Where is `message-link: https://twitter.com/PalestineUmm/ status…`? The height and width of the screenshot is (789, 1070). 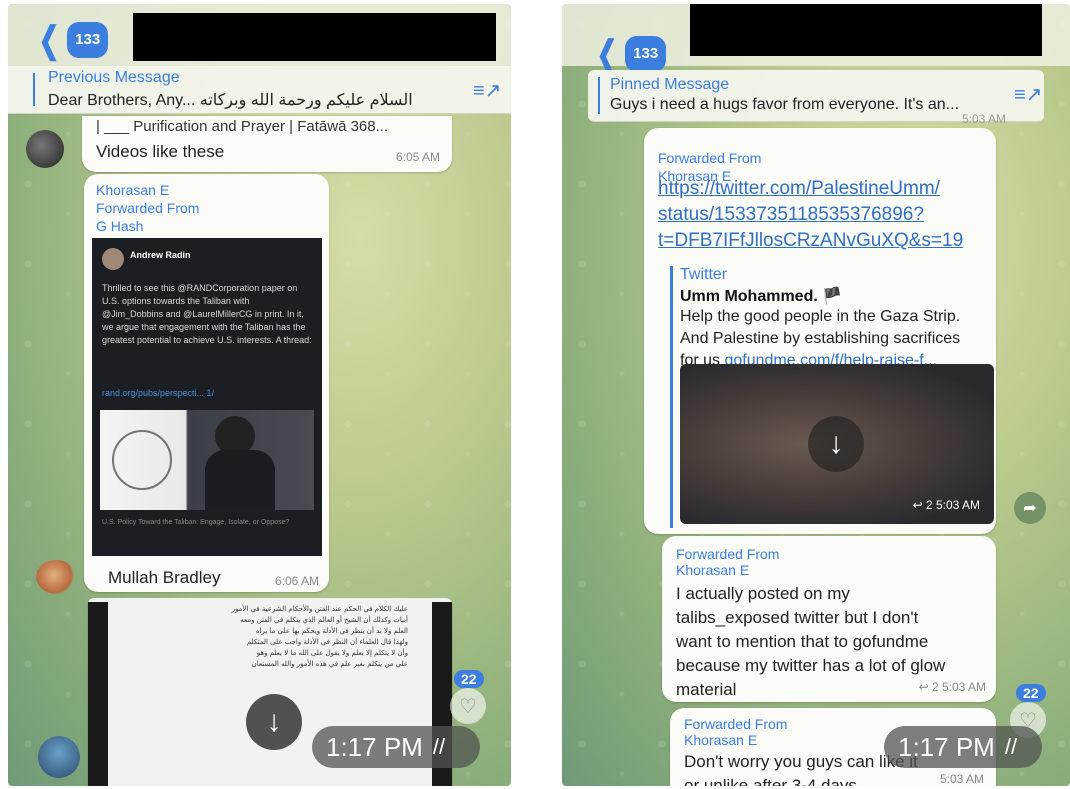
message-link: https://twitter.com/PalestineUmm/ status… is located at coordinates (824, 215).